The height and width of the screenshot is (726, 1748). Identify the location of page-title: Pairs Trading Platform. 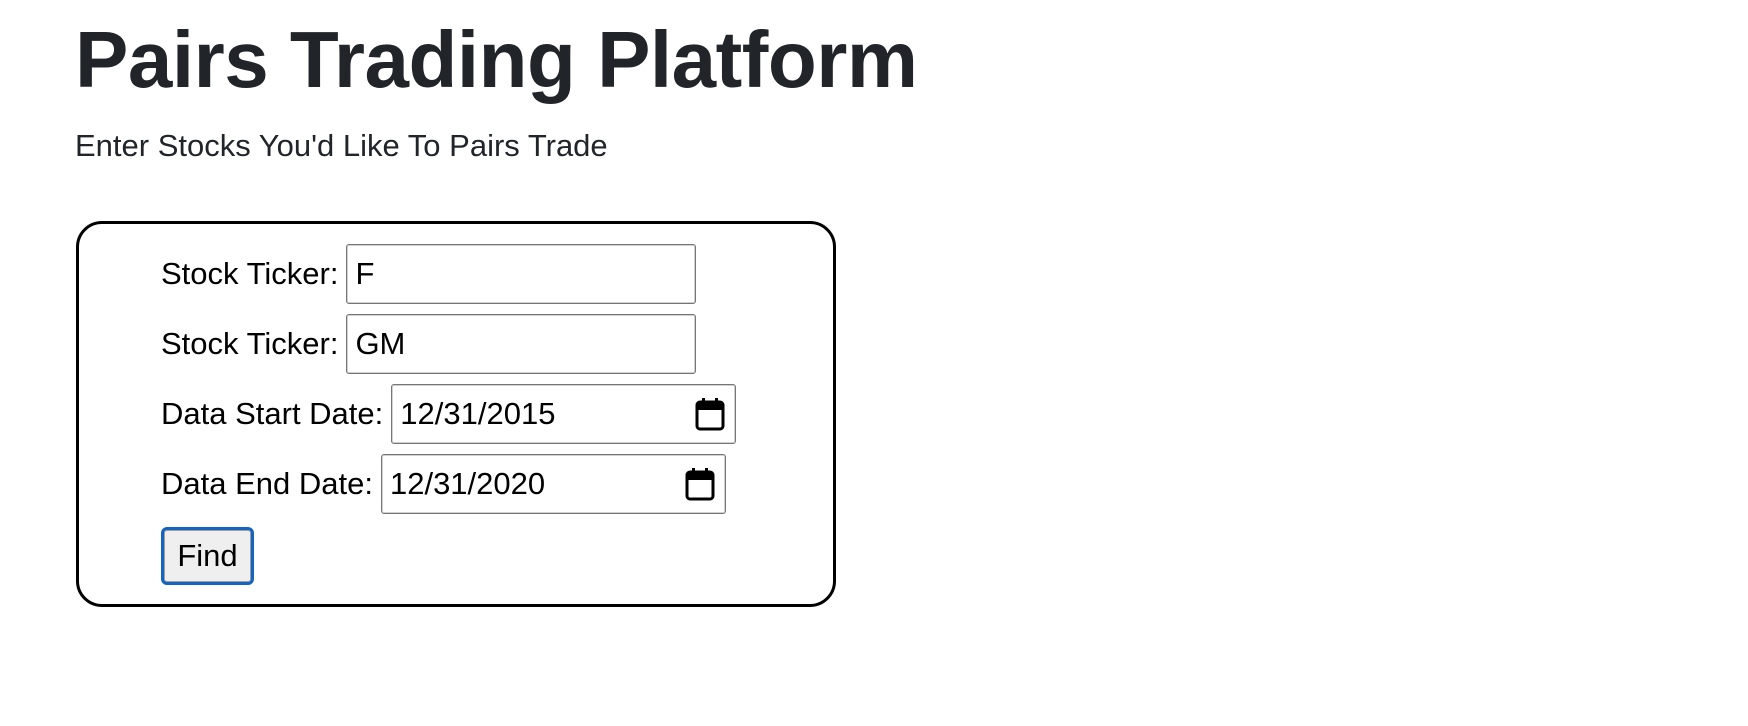
(496, 59).